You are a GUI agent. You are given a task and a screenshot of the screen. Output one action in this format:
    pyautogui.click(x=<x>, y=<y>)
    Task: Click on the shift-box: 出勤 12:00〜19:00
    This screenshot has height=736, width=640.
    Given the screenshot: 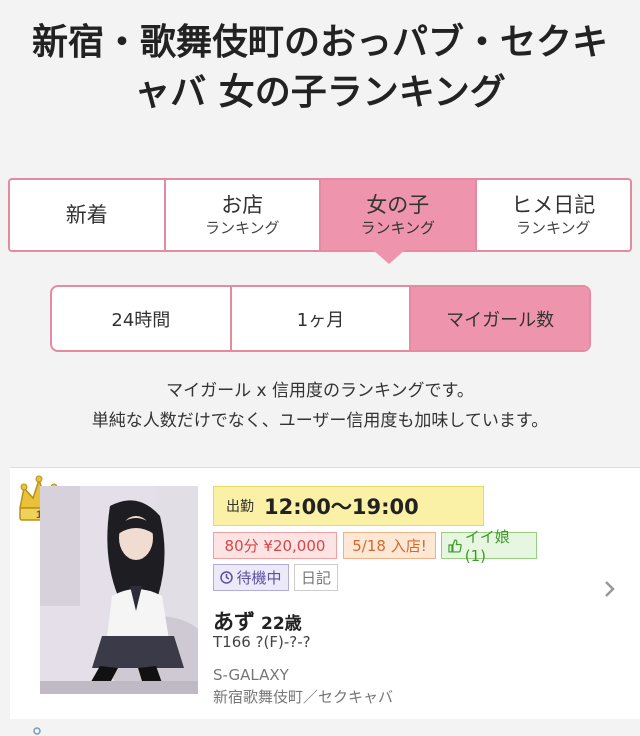 What is the action you would take?
    pyautogui.click(x=348, y=506)
    